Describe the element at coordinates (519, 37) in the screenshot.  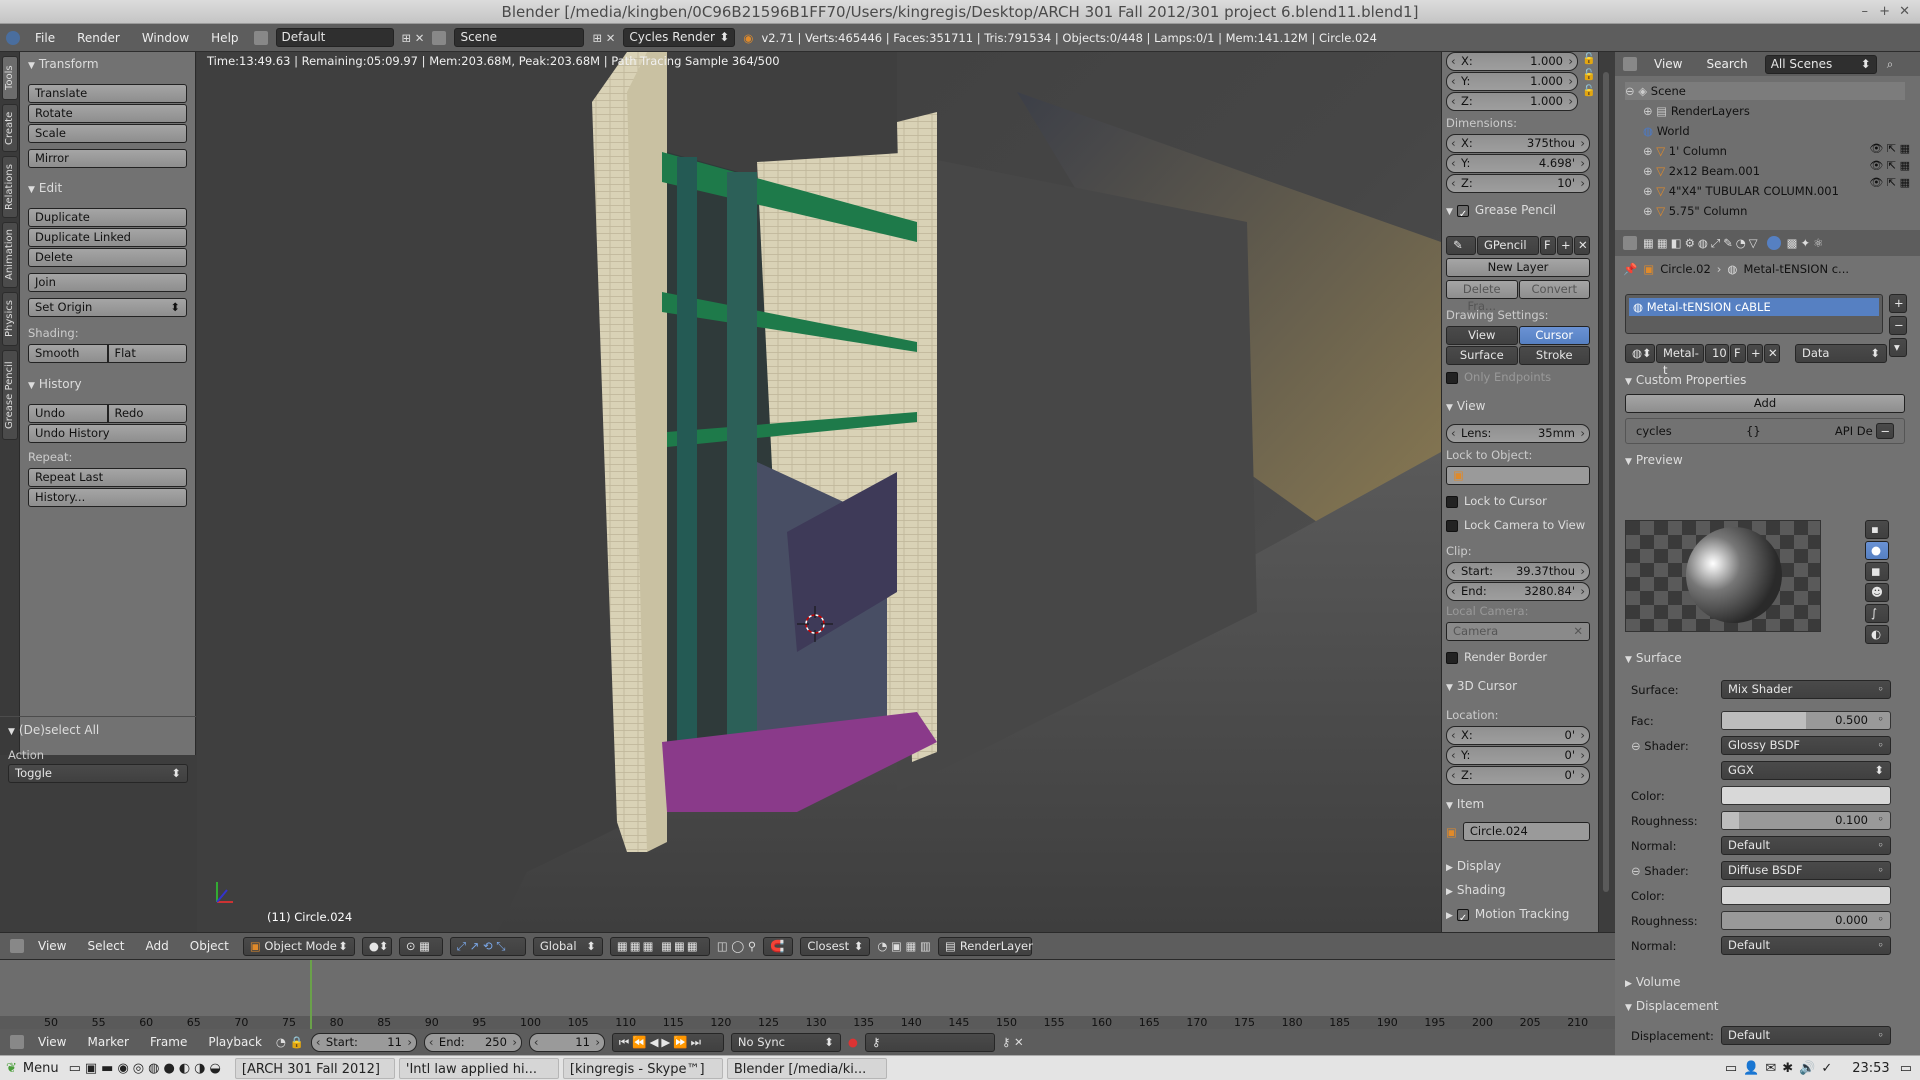
I see `scene-select: Scene` at that location.